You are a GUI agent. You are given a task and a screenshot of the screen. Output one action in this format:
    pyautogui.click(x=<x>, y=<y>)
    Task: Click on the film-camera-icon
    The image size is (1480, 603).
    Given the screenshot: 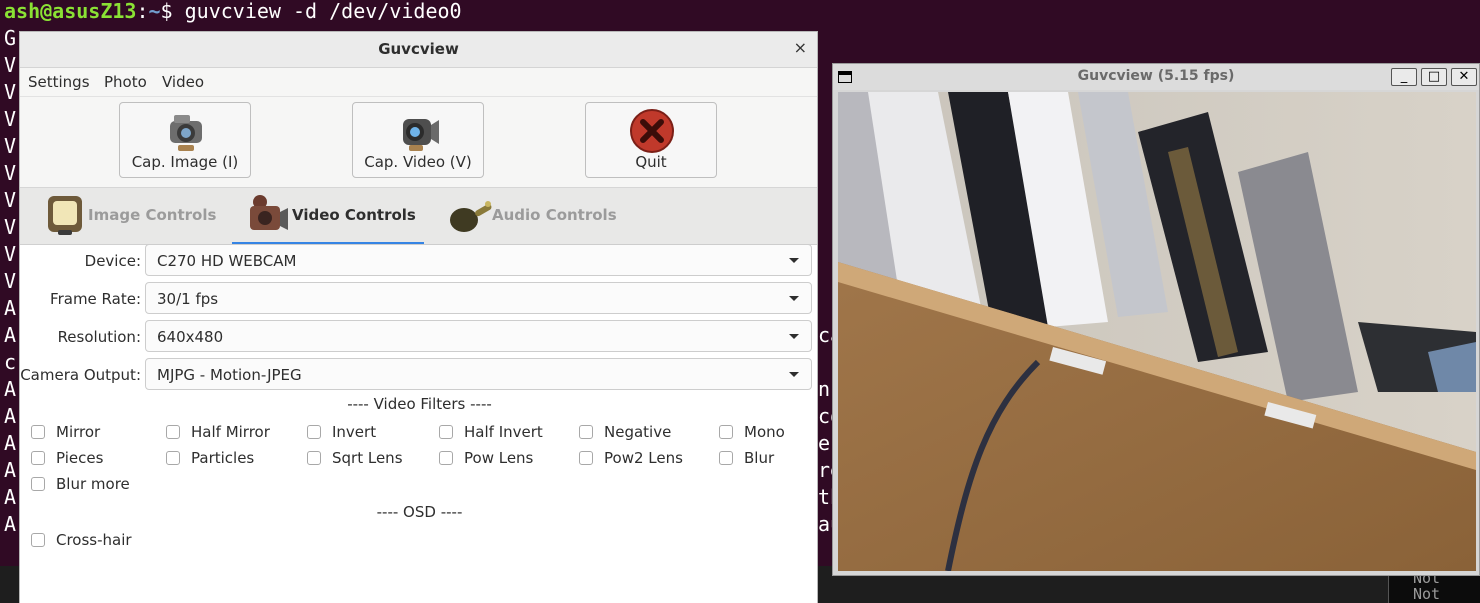 What is the action you would take?
    pyautogui.click(x=269, y=212)
    